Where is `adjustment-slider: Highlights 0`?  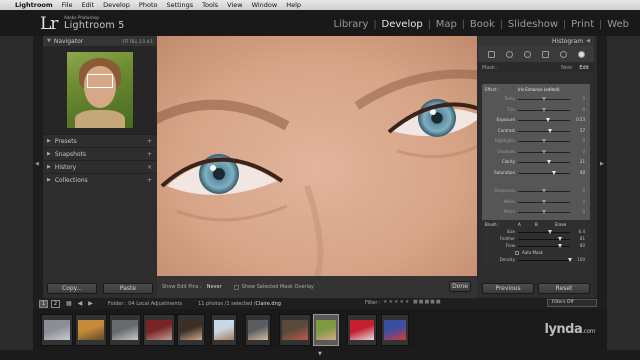 adjustment-slider: Highlights 0 is located at coordinates (536, 141).